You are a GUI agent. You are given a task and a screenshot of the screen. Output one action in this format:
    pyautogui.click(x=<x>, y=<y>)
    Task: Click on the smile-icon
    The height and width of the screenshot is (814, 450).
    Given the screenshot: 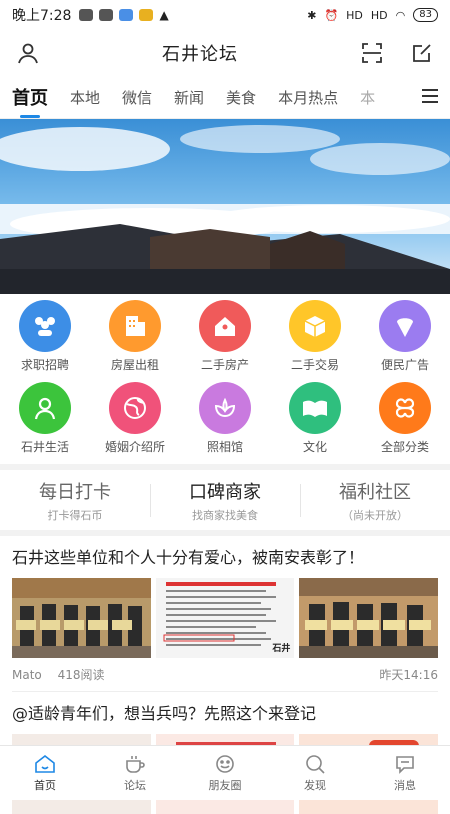 What is the action you would take?
    pyautogui.click(x=225, y=763)
    